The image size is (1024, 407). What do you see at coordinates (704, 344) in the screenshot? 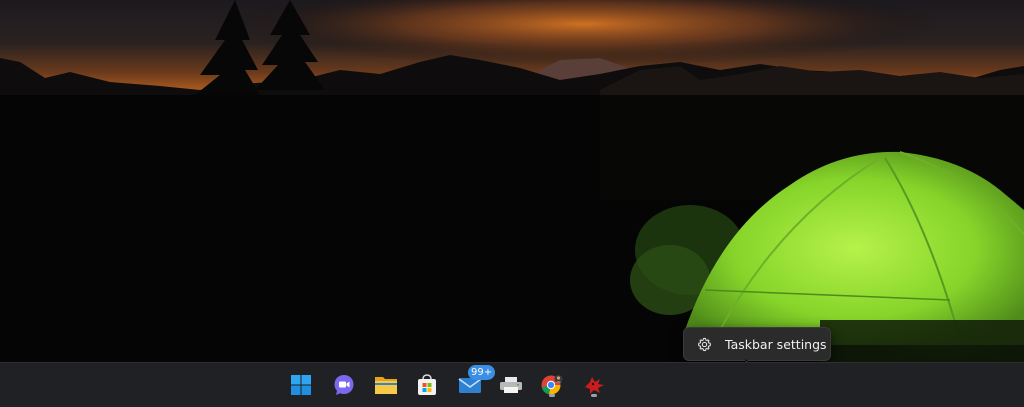
I see `gear-icon` at bounding box center [704, 344].